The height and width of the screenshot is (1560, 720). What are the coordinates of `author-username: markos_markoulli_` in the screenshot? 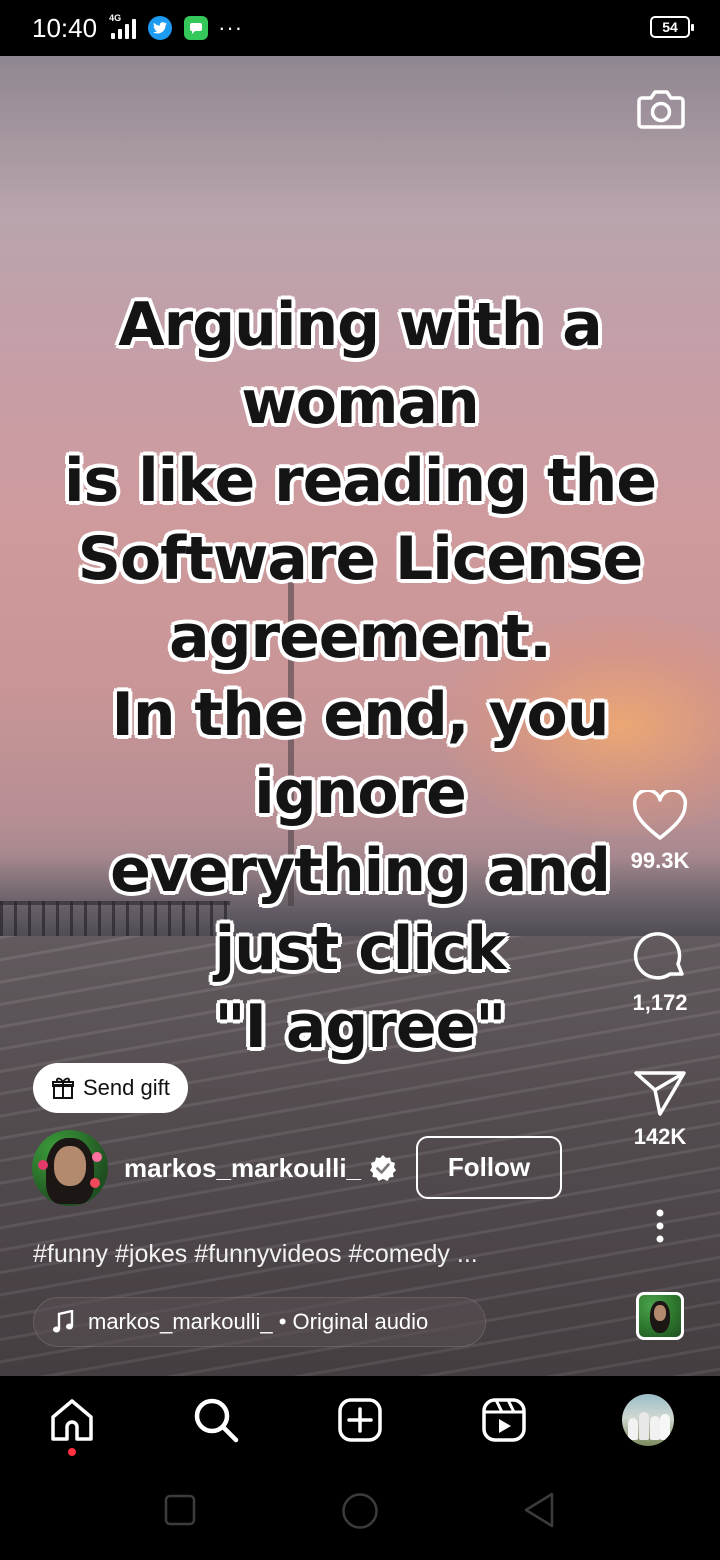 It's located at (242, 1168).